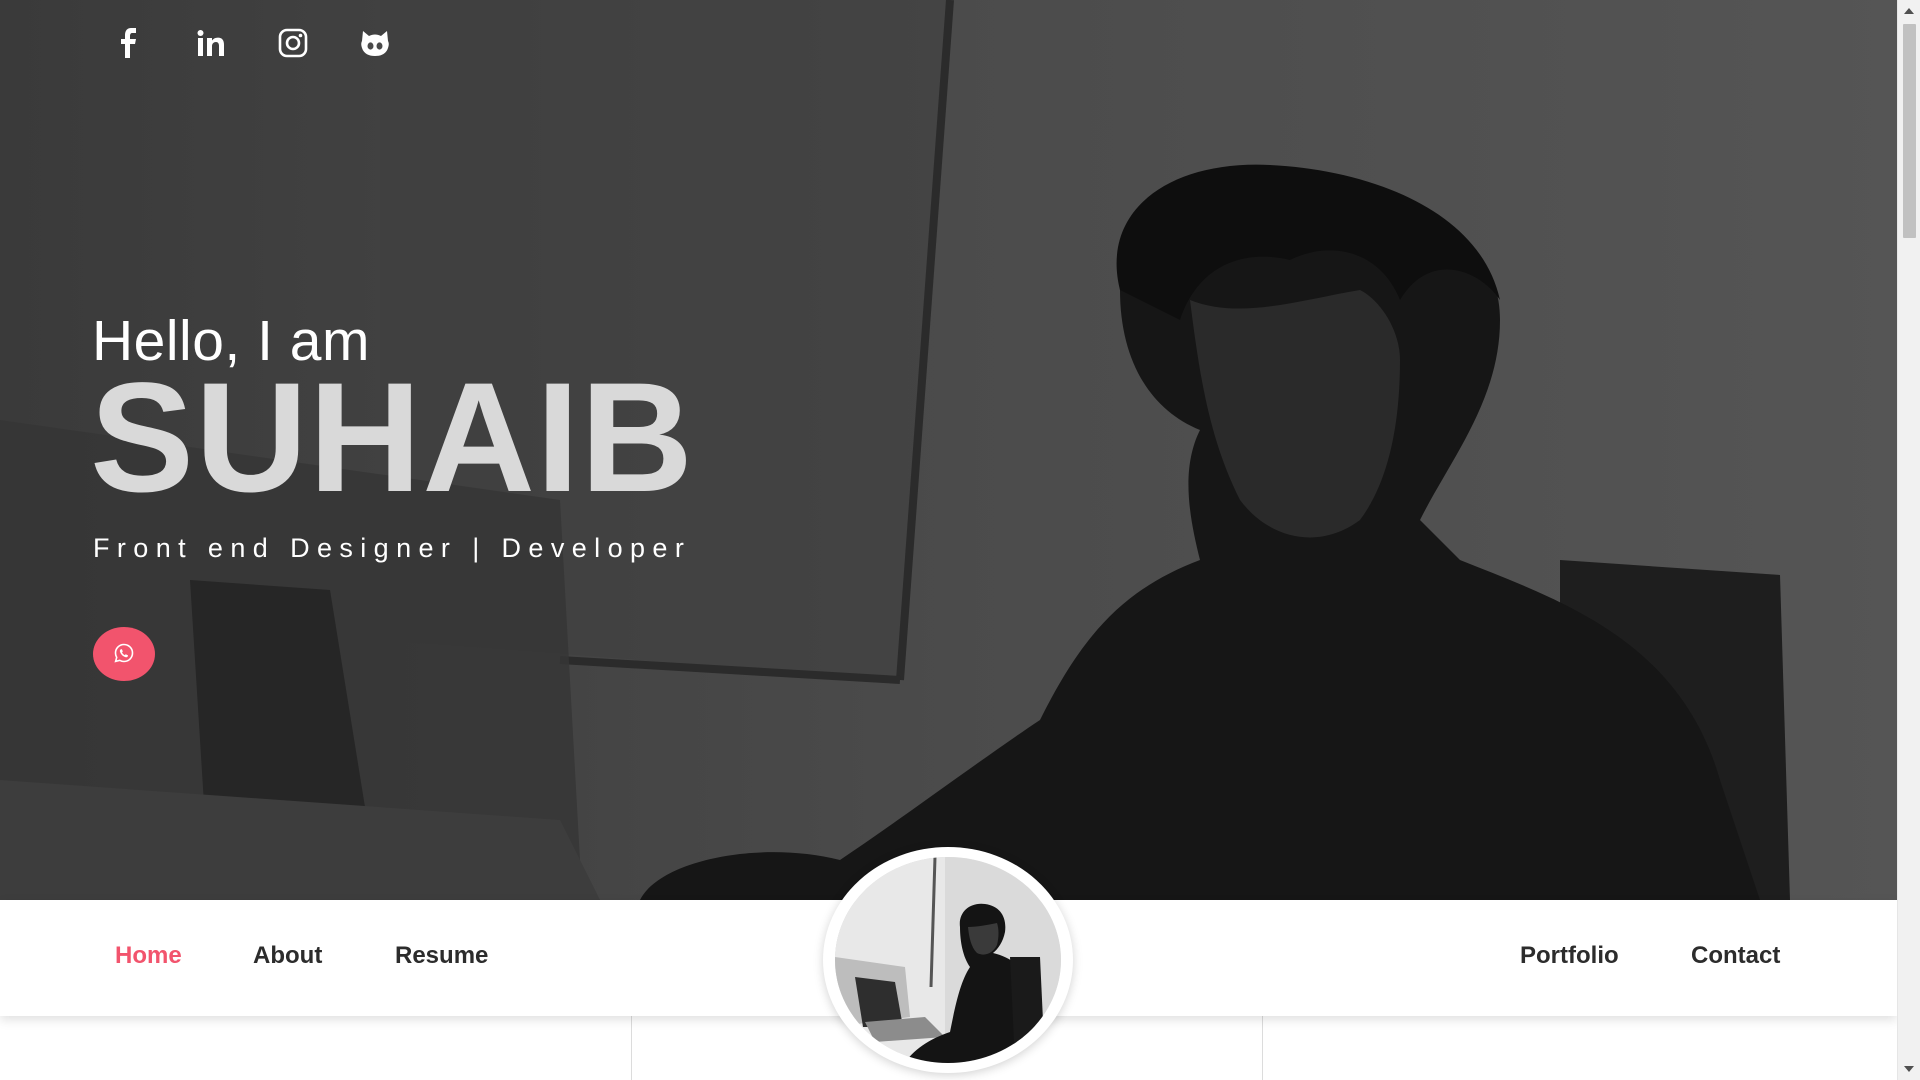 The width and height of the screenshot is (1920, 1080). Describe the element at coordinates (287, 956) in the screenshot. I see `nav-about: About` at that location.